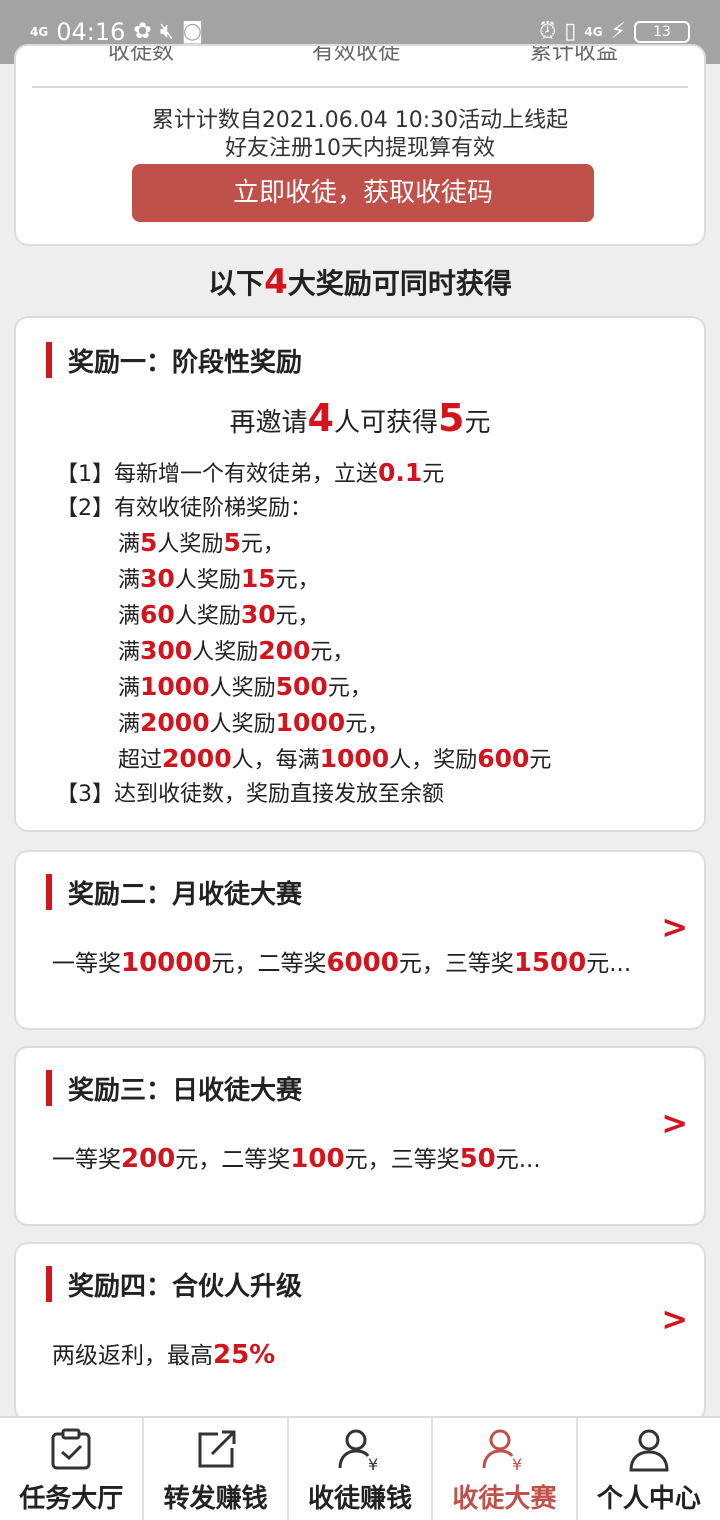 The image size is (720, 1520). What do you see at coordinates (245, 686) in the screenshot?
I see `tier-row: 满1000人奖励500元，` at bounding box center [245, 686].